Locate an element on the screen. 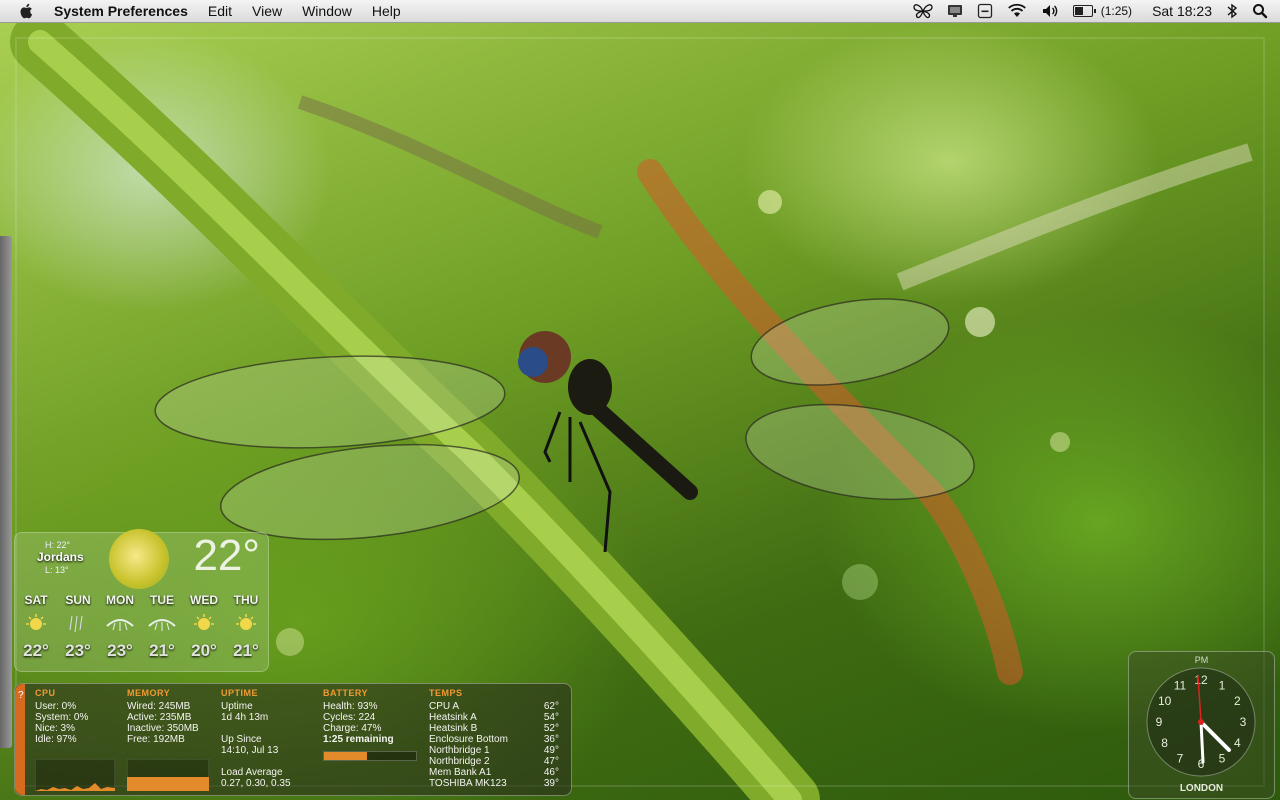  clock-numeral: 1 is located at coordinates (1222, 686).